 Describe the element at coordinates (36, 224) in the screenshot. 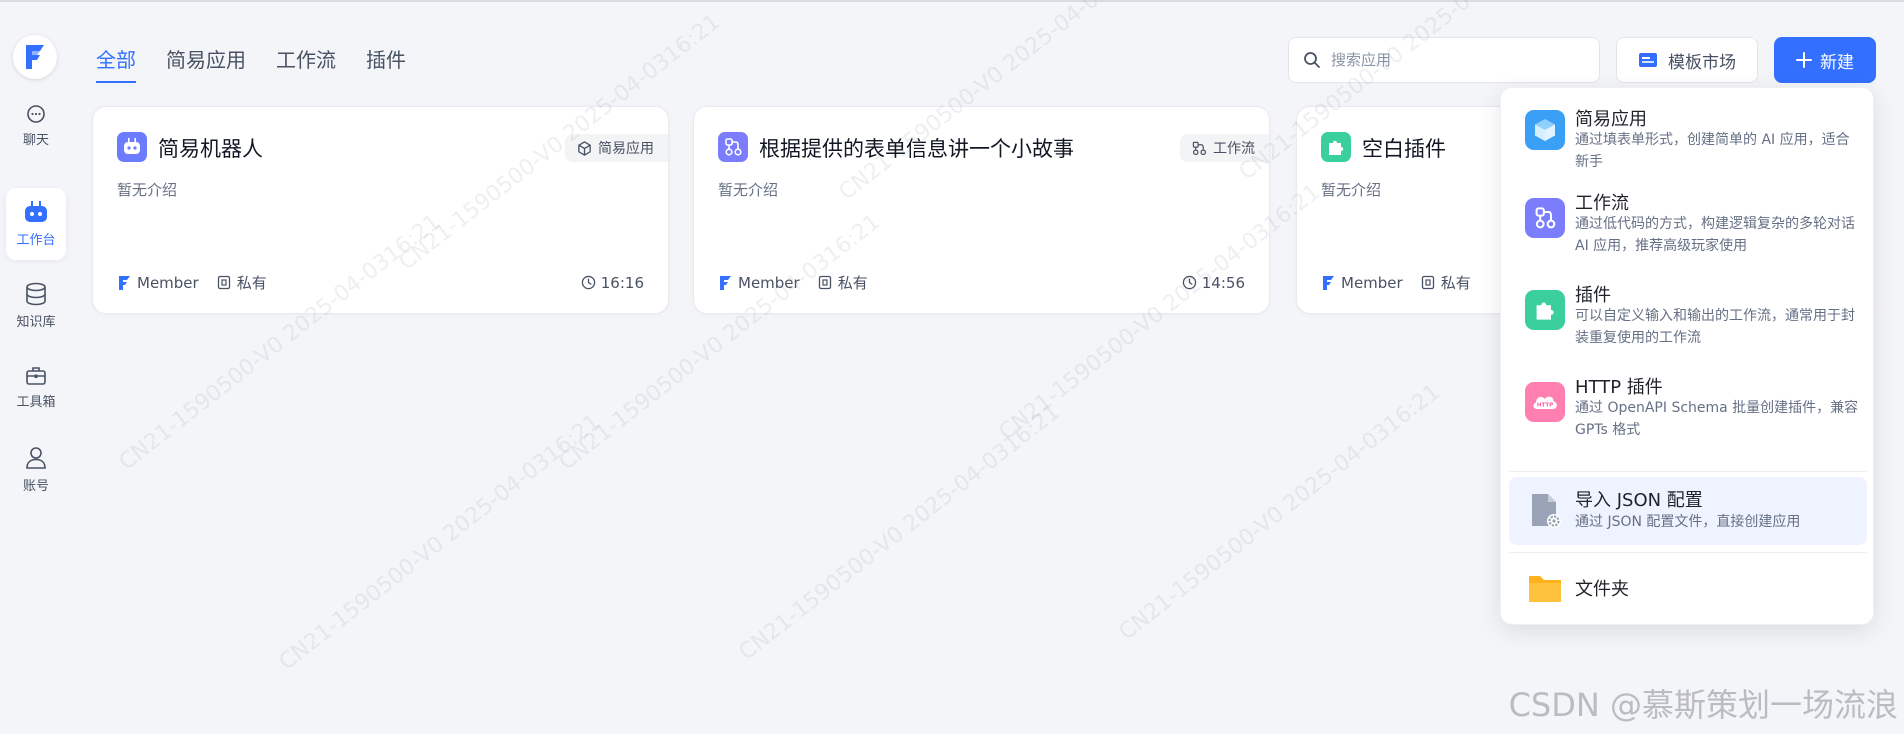

I see `sidebar-item-workbench: 工作台` at that location.